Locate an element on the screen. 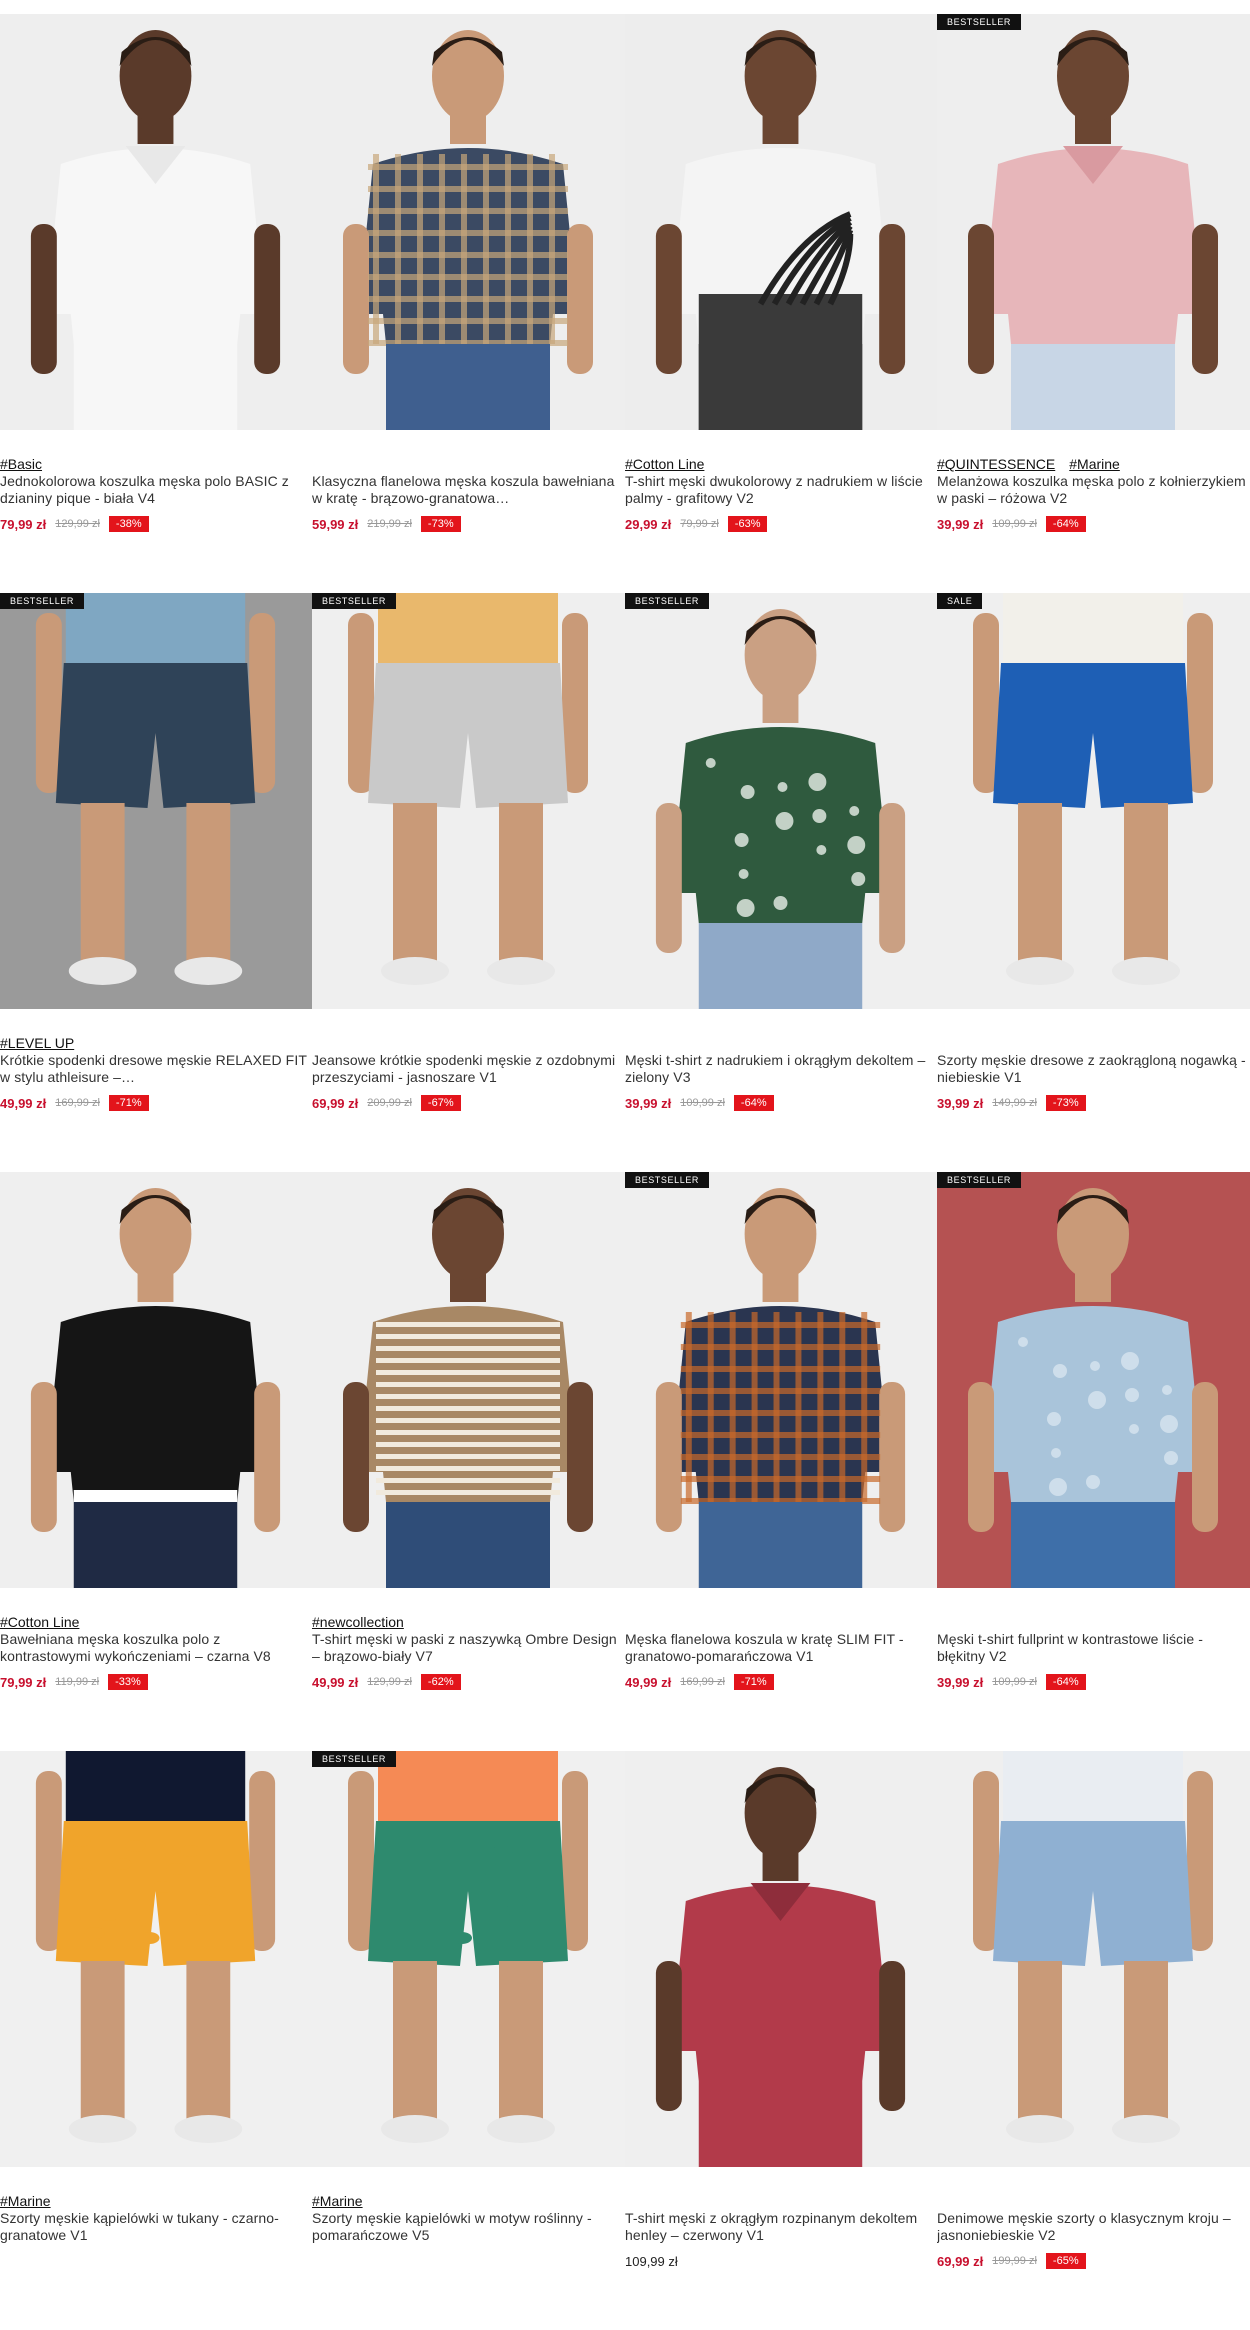 The width and height of the screenshot is (1250, 2330). product-tag-link: #QUINTESSENCE is located at coordinates (996, 464).